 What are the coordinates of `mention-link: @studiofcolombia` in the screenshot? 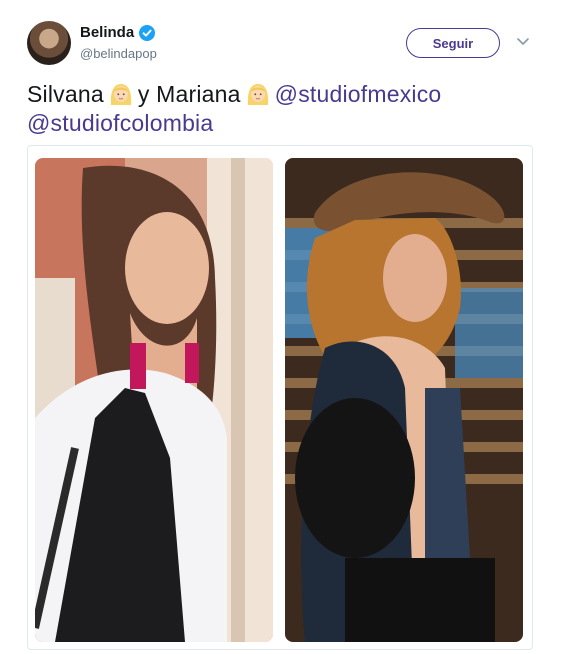 It's located at (120, 123).